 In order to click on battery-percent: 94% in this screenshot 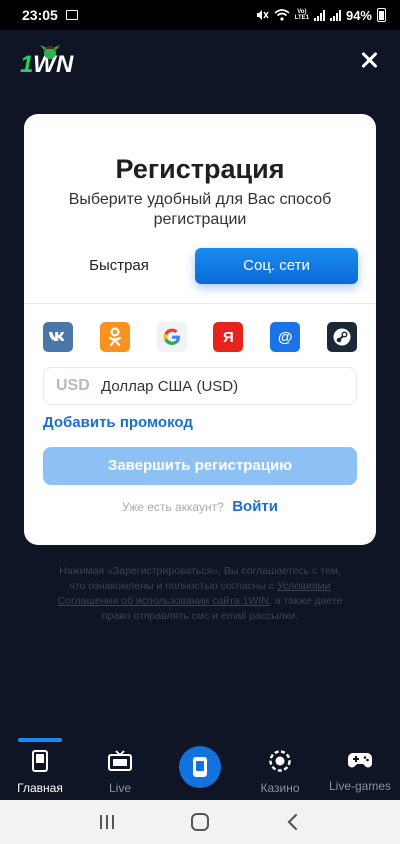, I will do `click(358, 15)`.